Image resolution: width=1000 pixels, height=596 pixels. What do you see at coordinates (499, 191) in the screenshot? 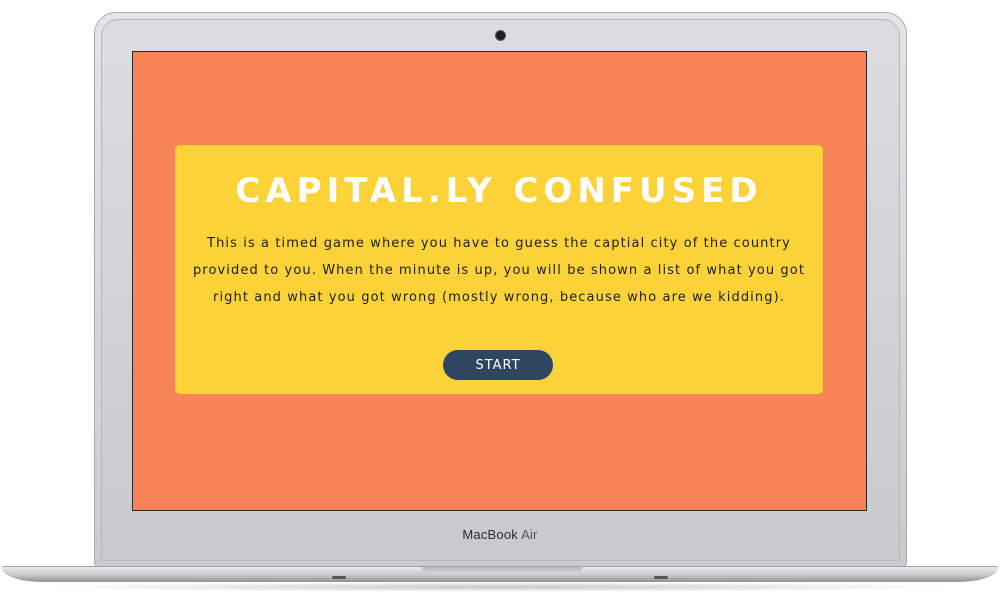
I see `game-title: CAPITAL.LY CONFUSED` at bounding box center [499, 191].